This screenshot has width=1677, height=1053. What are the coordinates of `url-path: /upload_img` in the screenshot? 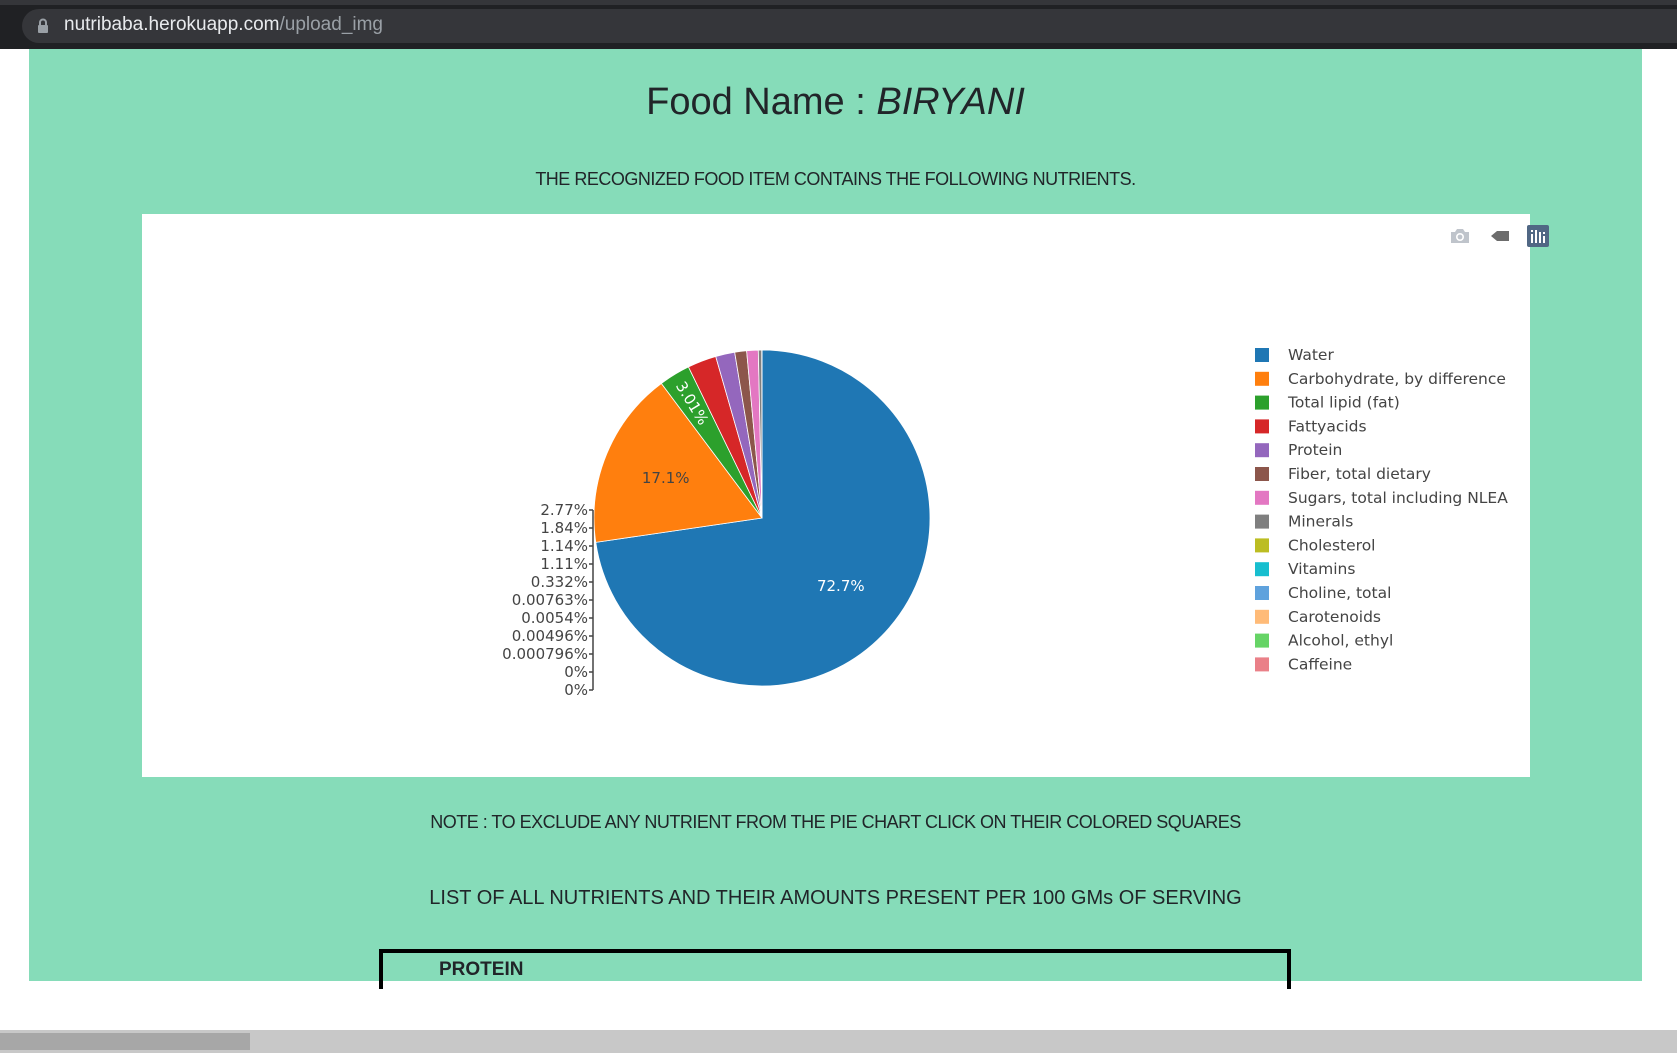 It's located at (331, 24).